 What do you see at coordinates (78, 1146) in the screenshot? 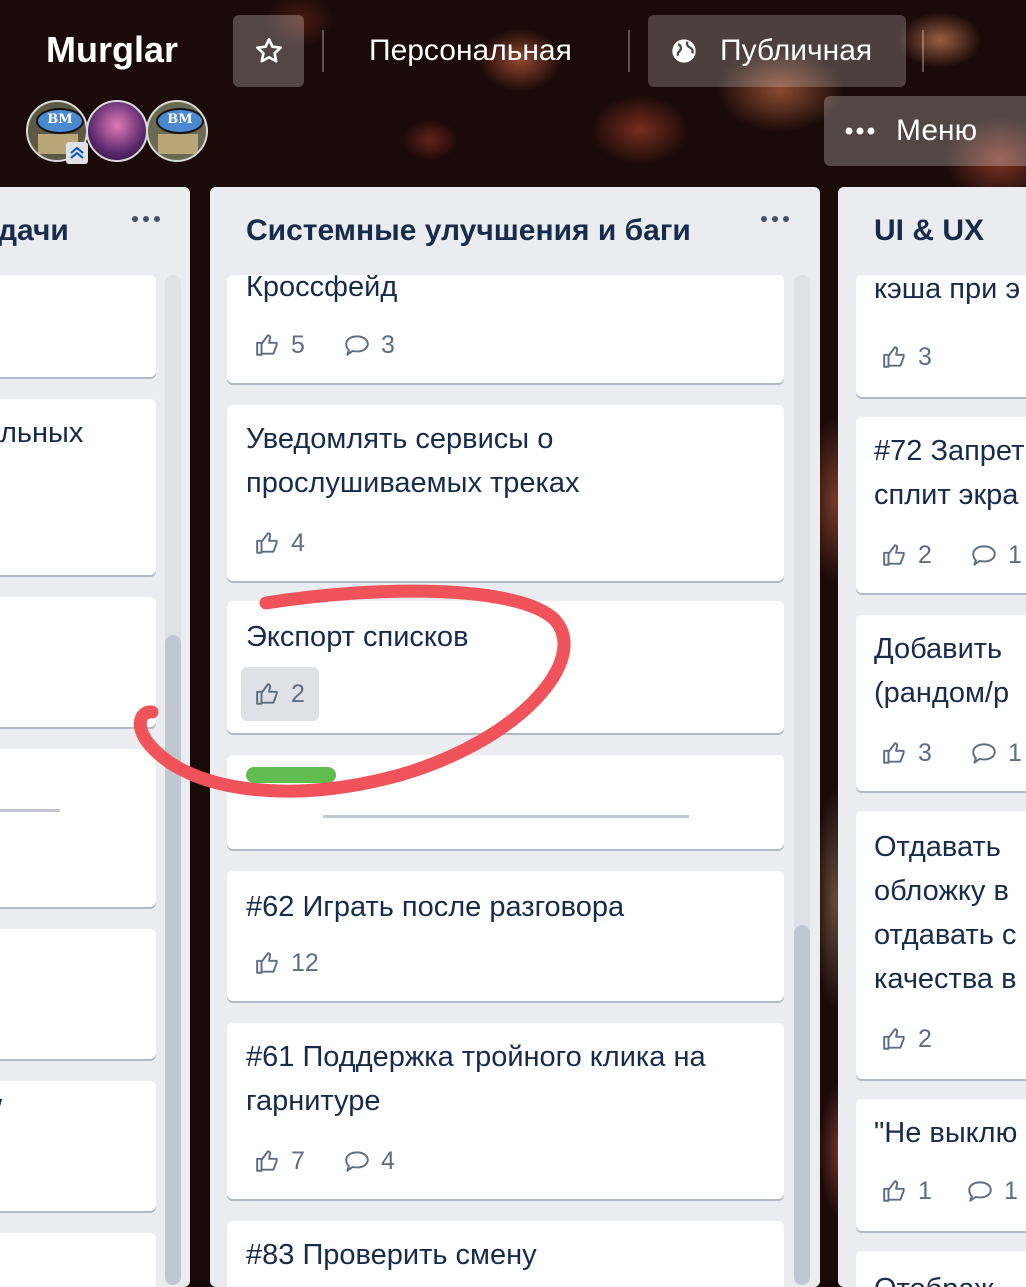
I see `card: /` at bounding box center [78, 1146].